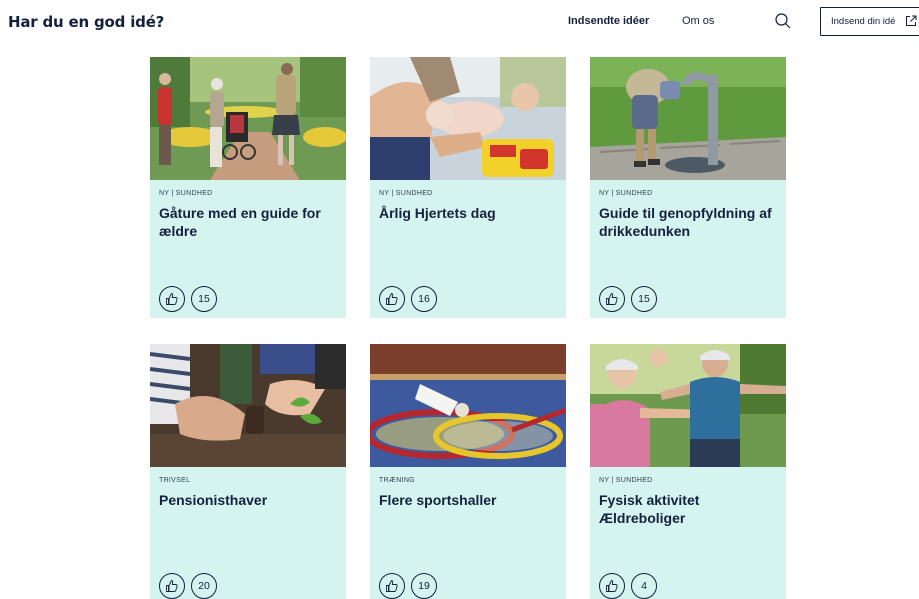  I want to click on card-image-seniors-exercising, so click(688, 405).